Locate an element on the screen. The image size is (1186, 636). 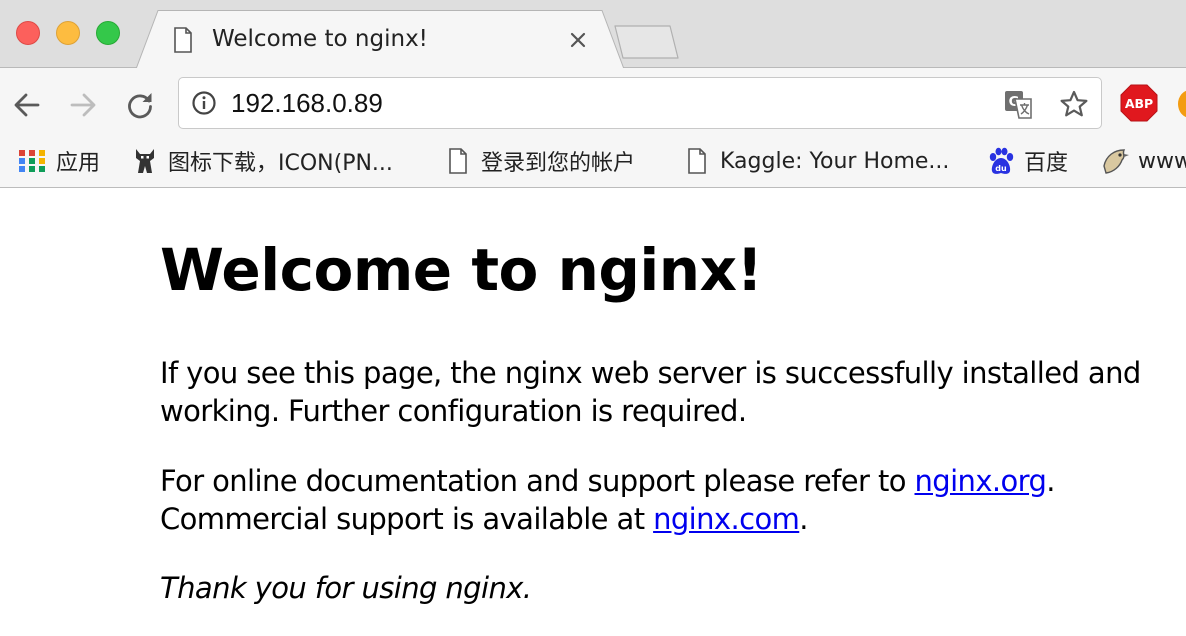
tab-strip: Welcome to nginx! is located at coordinates (593, 34).